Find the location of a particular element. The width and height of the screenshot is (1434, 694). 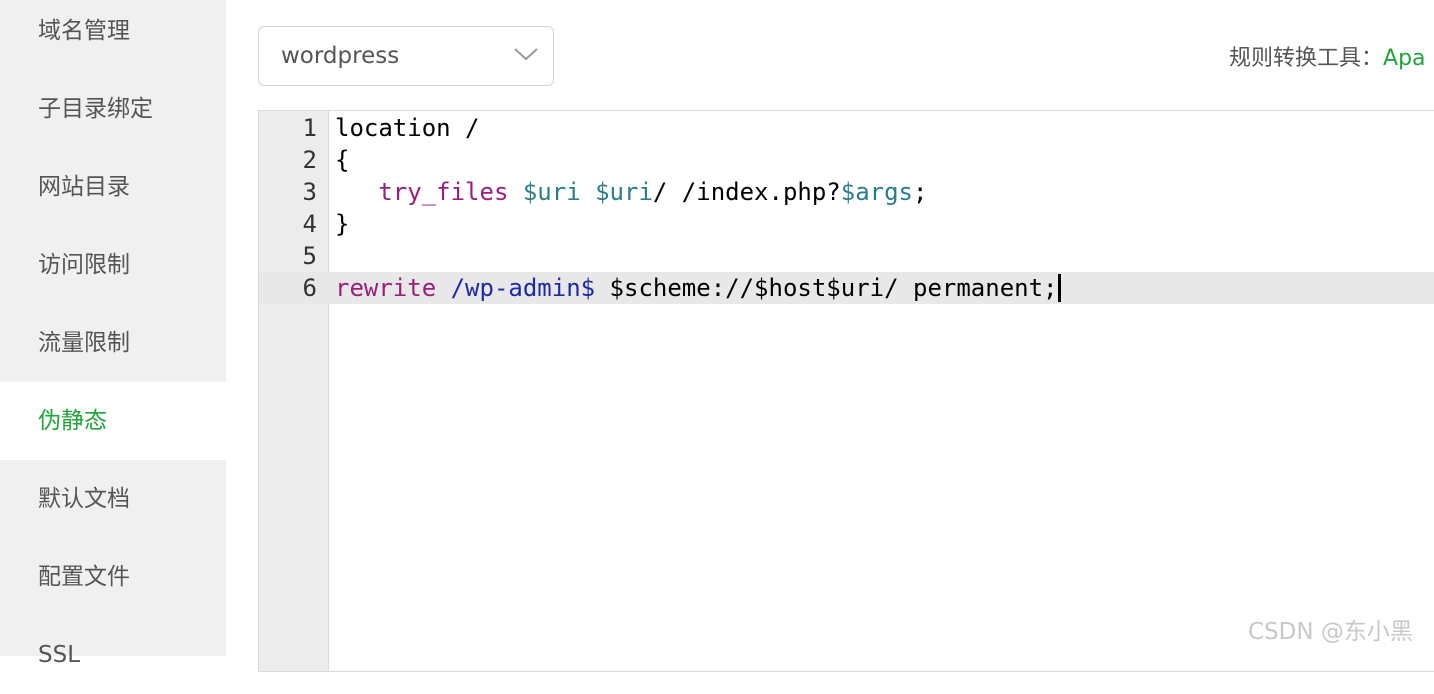

line-number: 3 is located at coordinates (309, 192).